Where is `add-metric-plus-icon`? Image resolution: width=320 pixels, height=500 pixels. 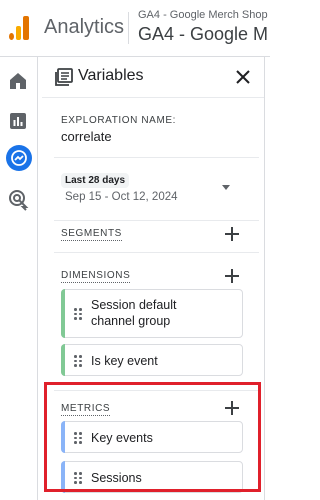 add-metric-plus-icon is located at coordinates (232, 408).